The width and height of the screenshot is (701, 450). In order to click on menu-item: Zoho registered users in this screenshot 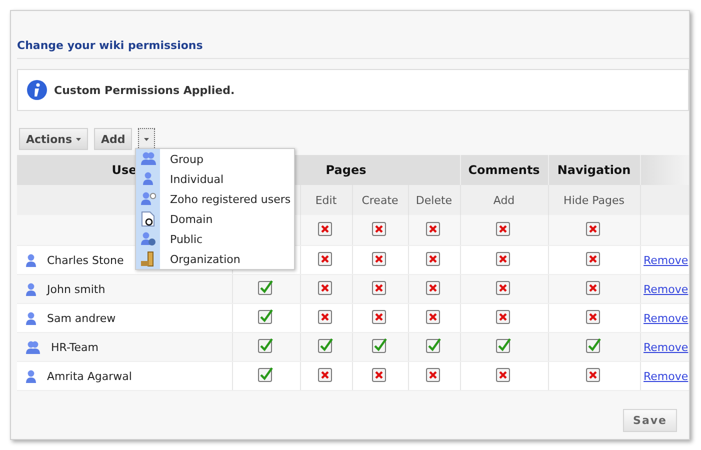, I will do `click(215, 199)`.